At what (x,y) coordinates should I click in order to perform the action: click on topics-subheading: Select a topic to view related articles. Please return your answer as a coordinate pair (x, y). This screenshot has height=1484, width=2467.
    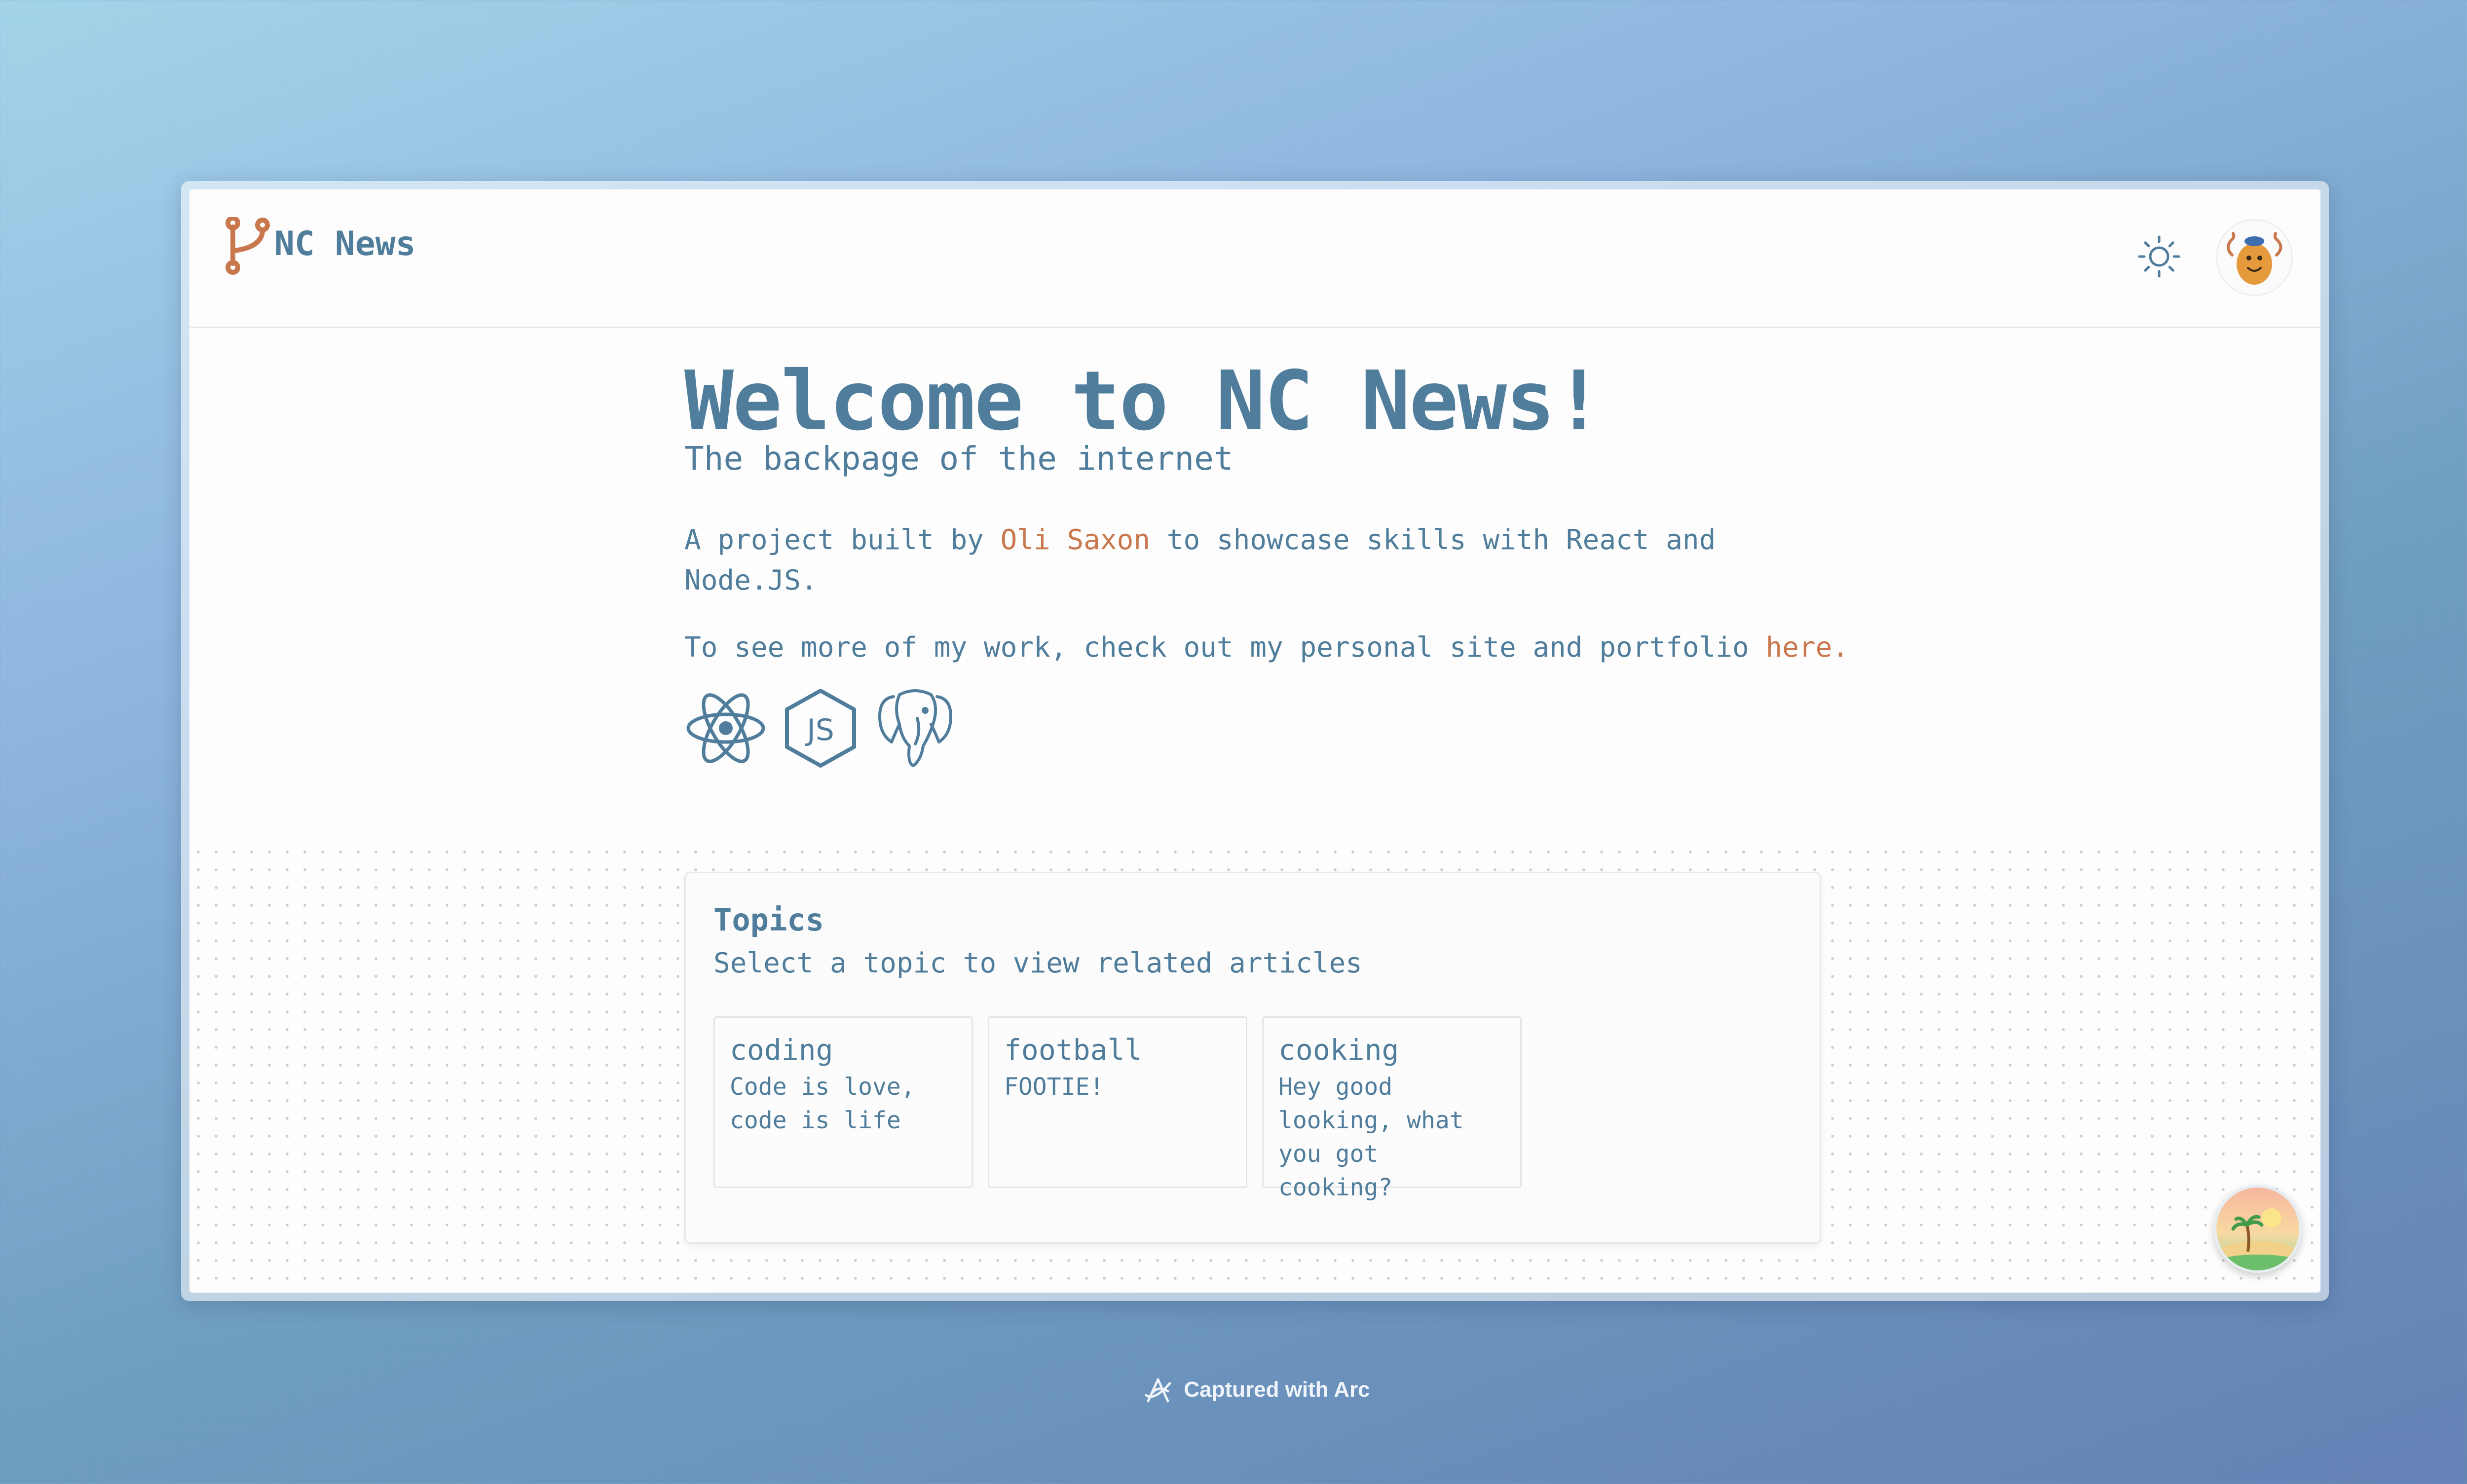
    Looking at the image, I should click on (1037, 963).